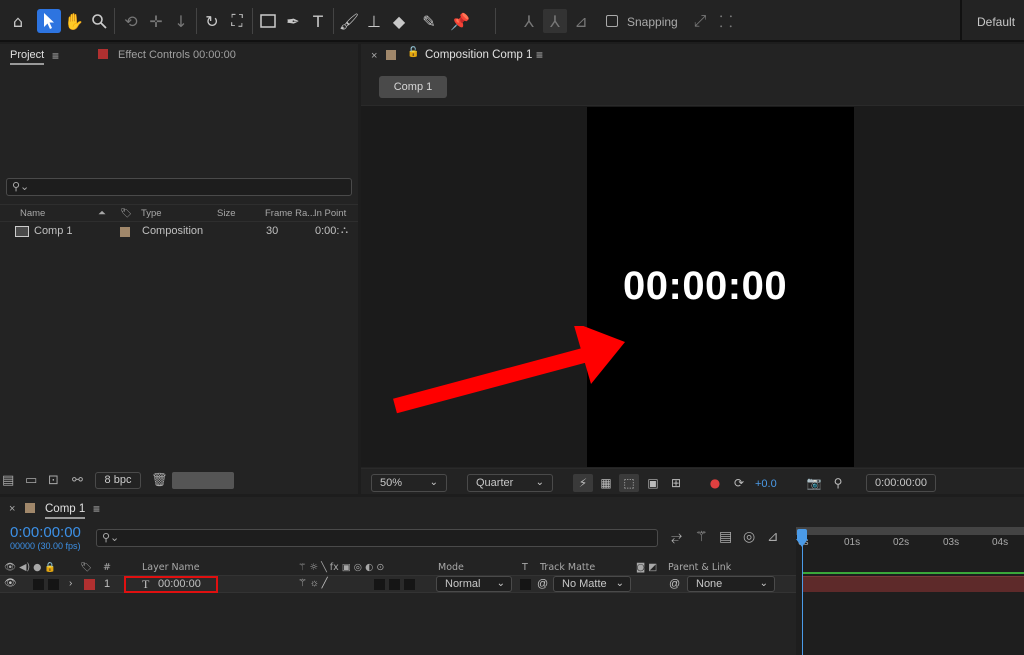  Describe the element at coordinates (237, 21) in the screenshot. I see `pan-behind-icon: ⛶` at that location.